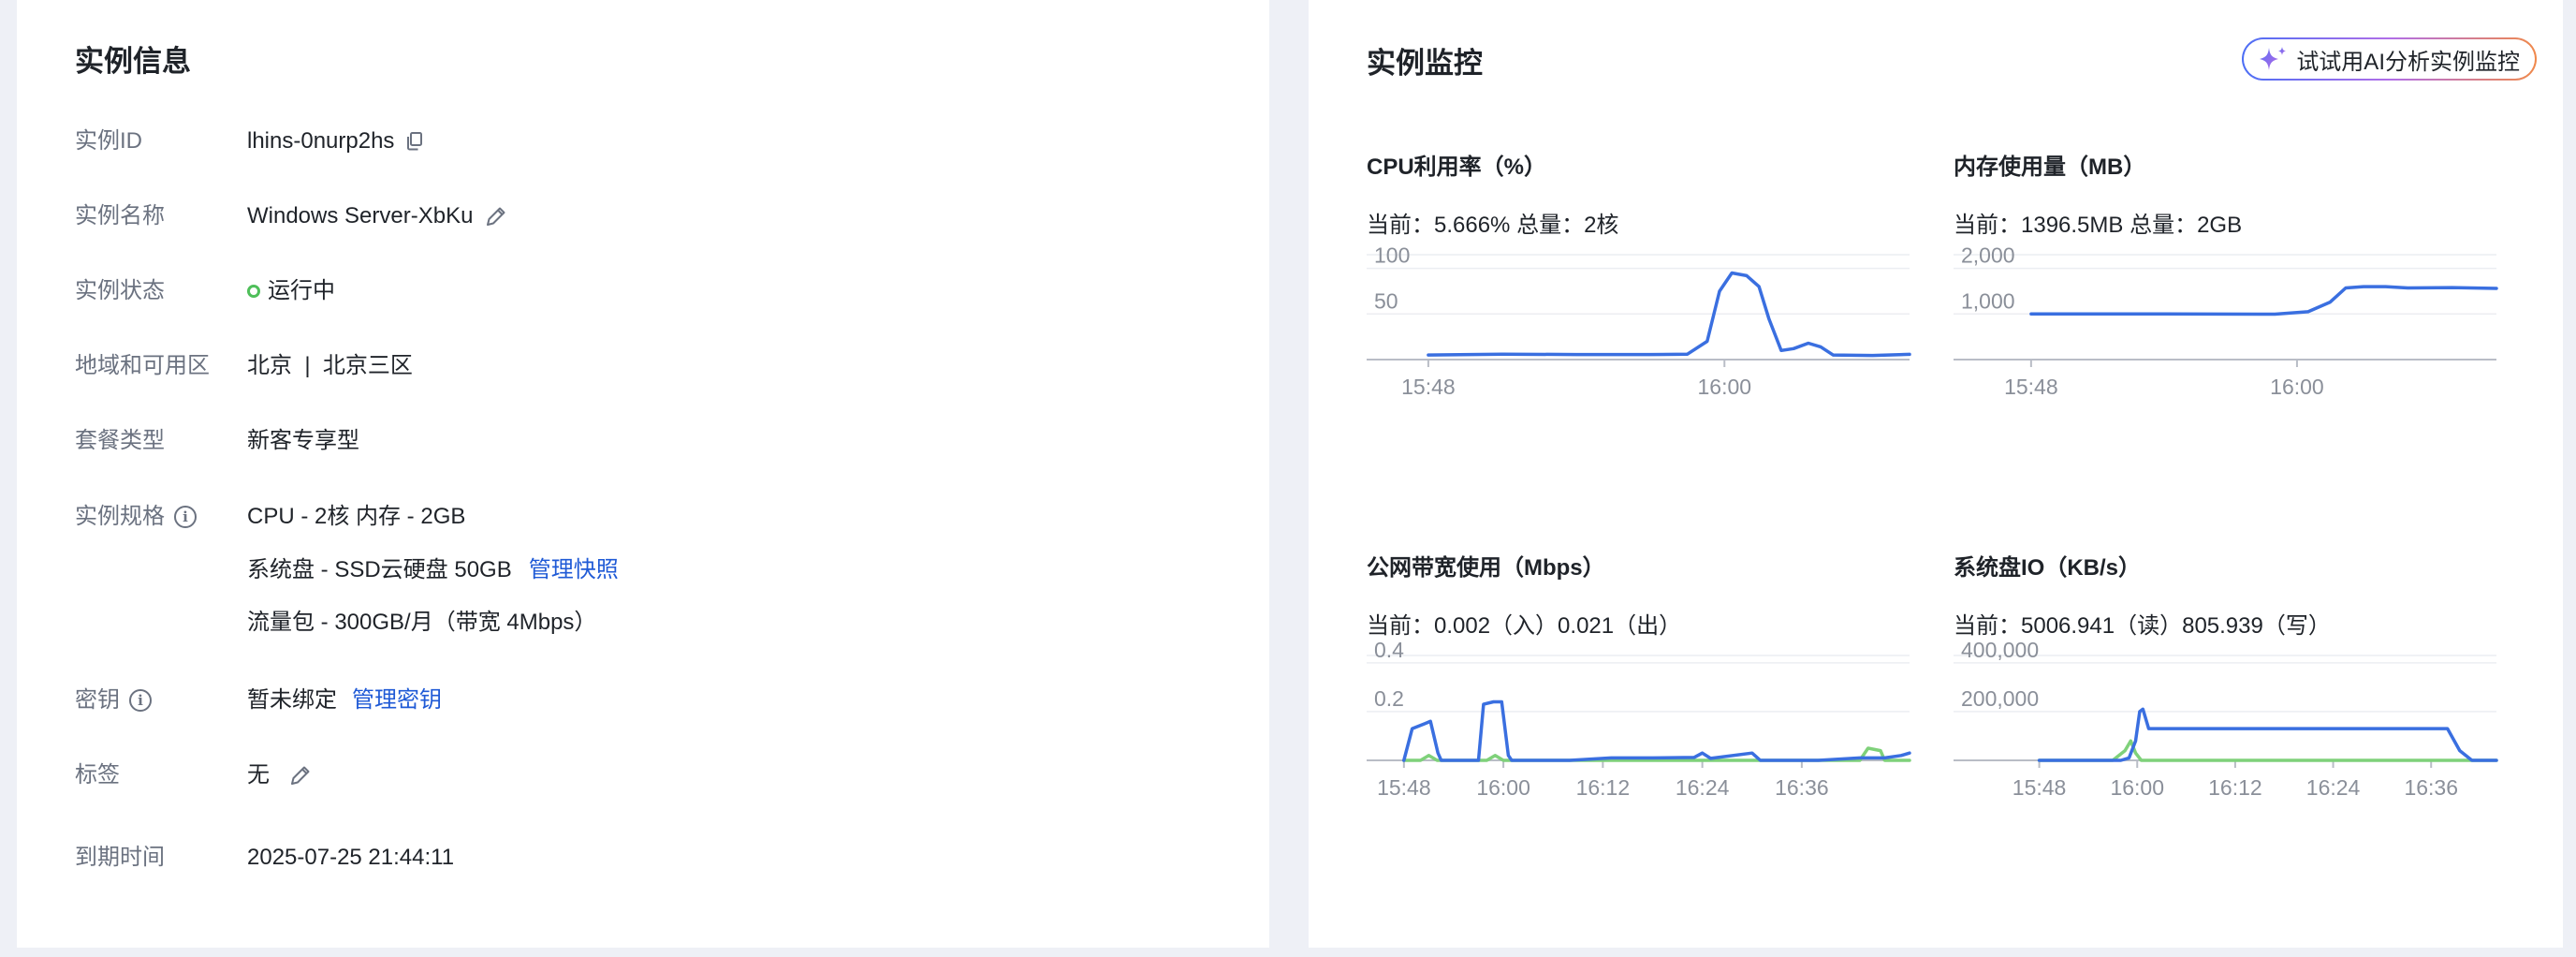  Describe the element at coordinates (2431, 787) in the screenshot. I see `io-x-tick-label: 16:36` at that location.